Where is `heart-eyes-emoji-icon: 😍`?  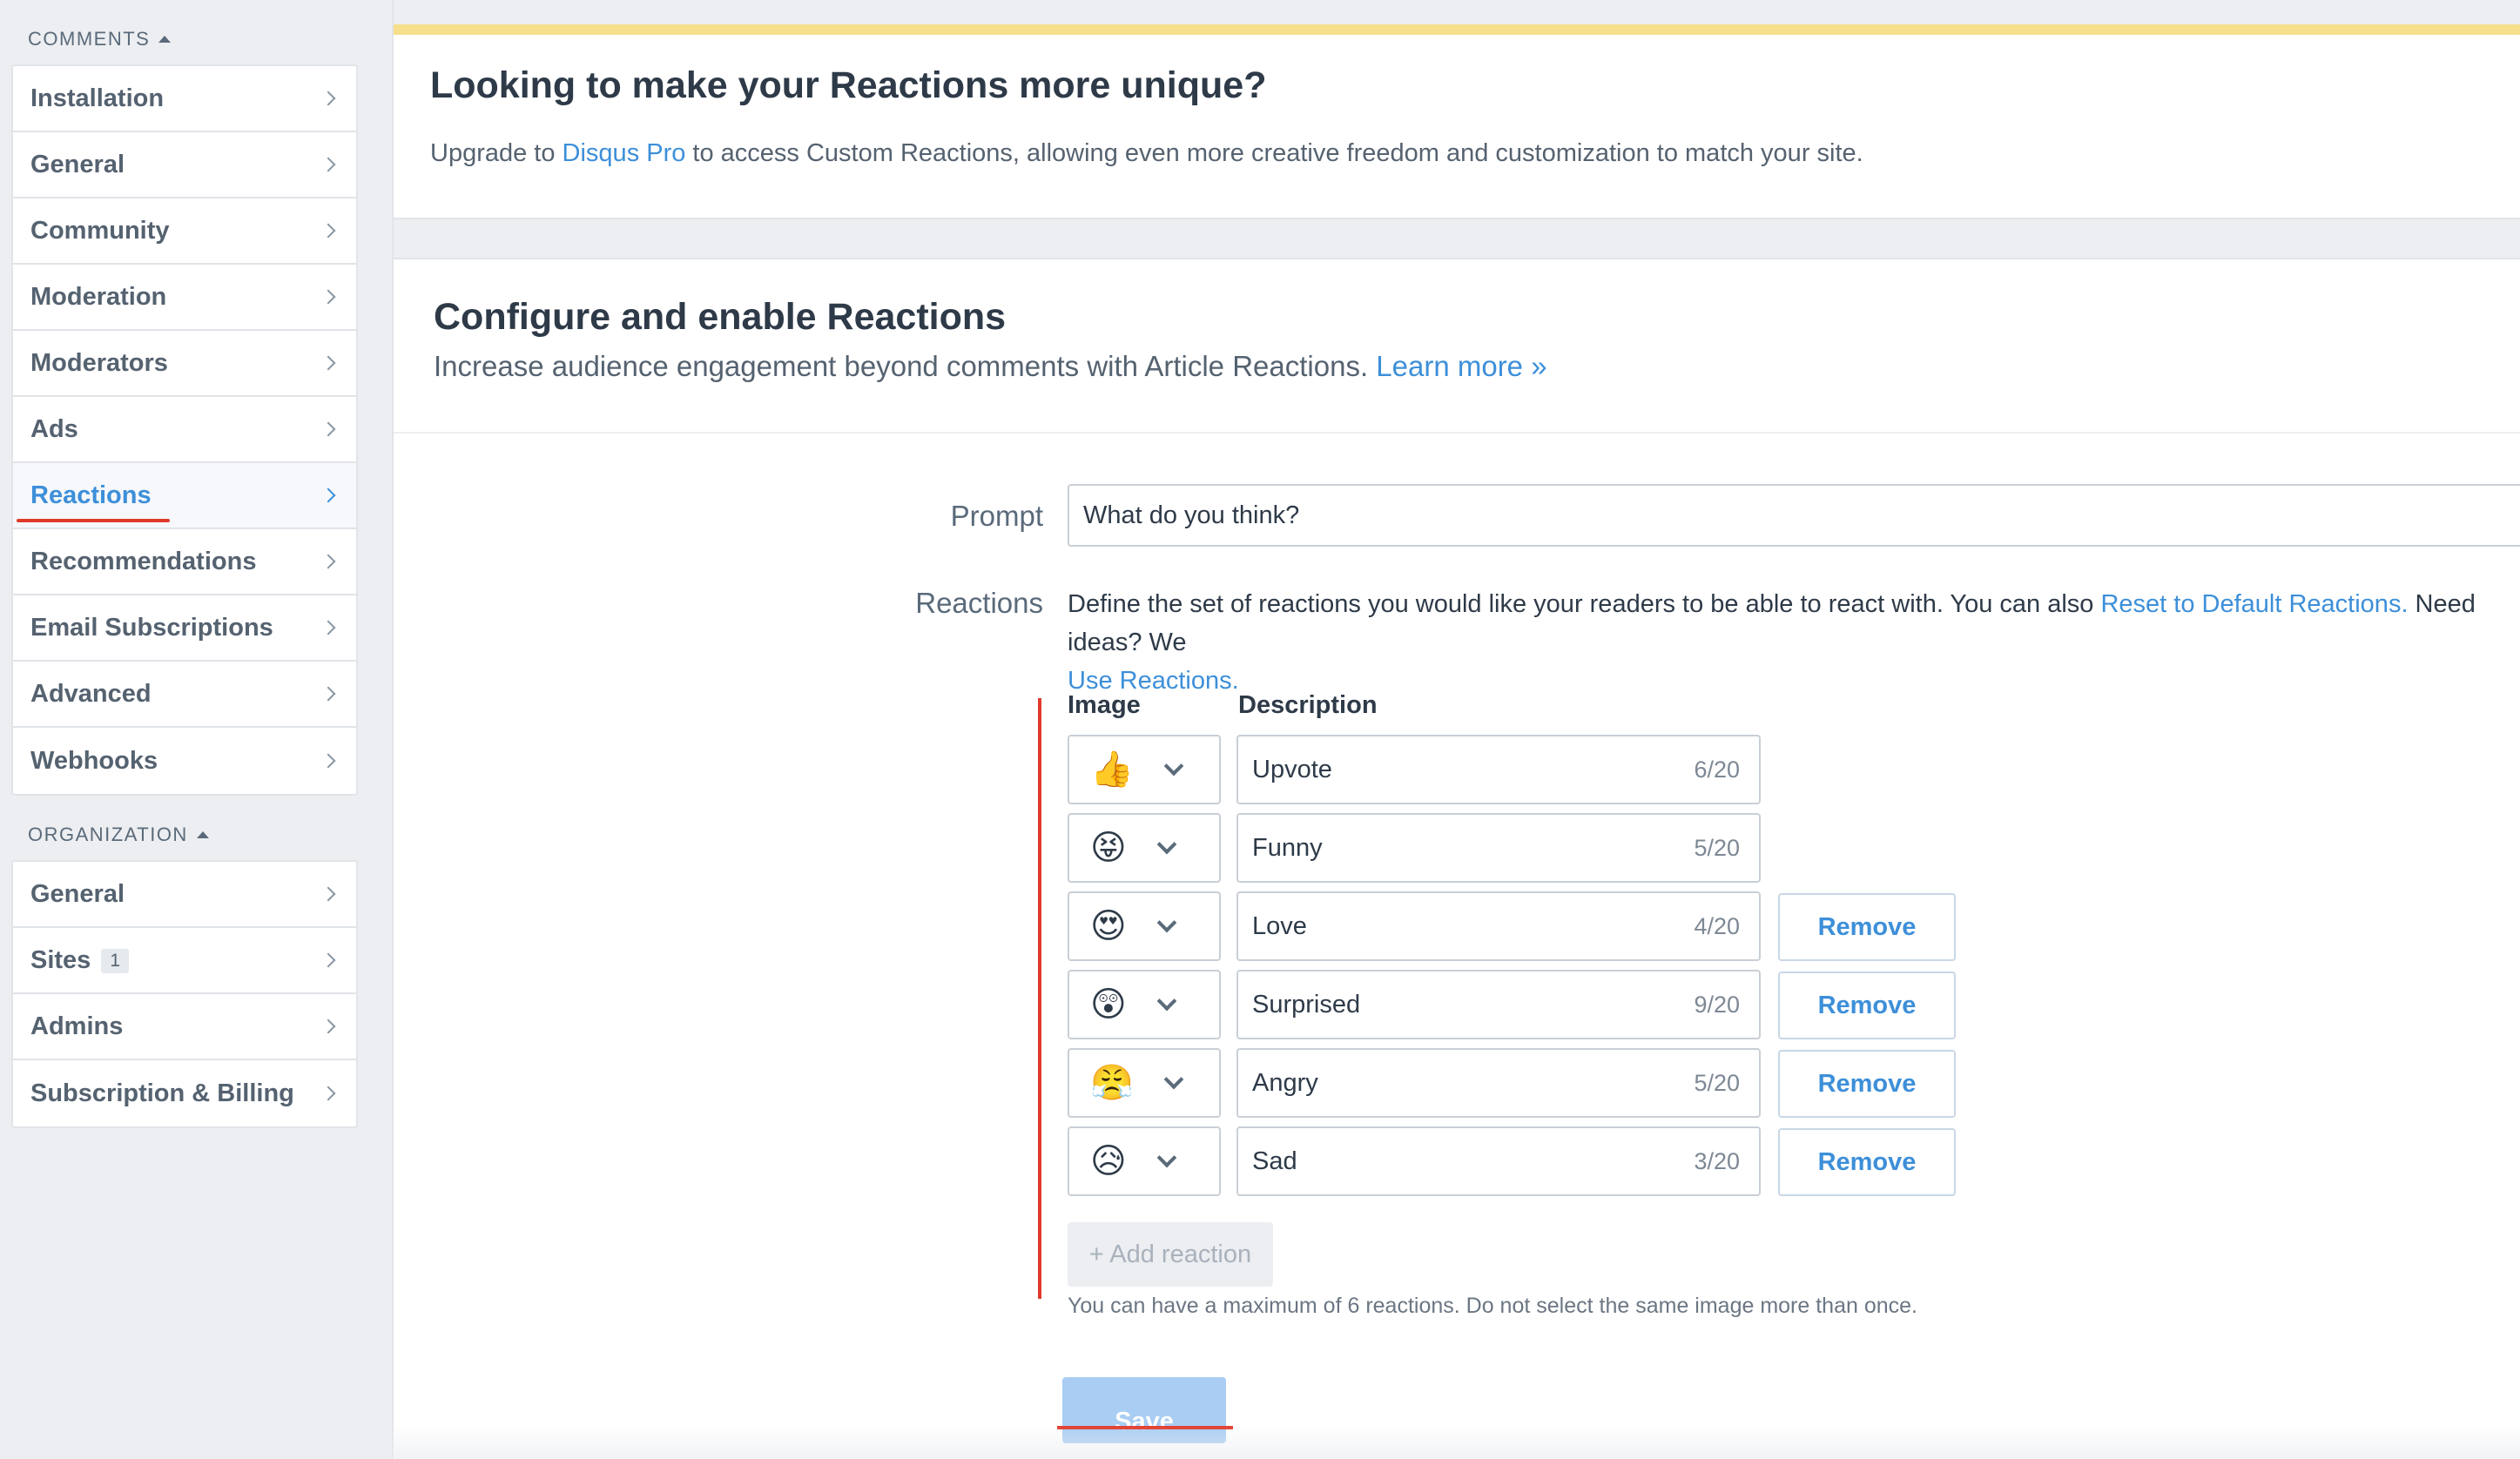
heart-eyes-emoji-icon: 😍 is located at coordinates (1108, 926).